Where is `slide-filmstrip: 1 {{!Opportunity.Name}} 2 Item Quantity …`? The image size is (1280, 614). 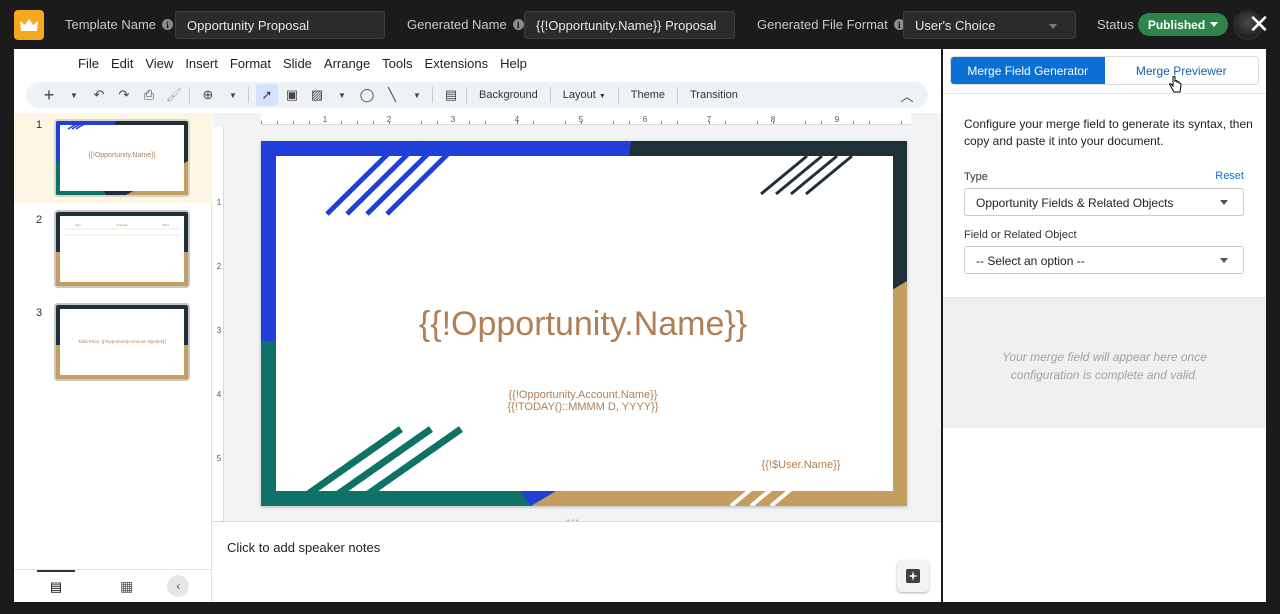 slide-filmstrip: 1 {{!Opportunity.Name}} 2 Item Quantity … is located at coordinates (113, 357).